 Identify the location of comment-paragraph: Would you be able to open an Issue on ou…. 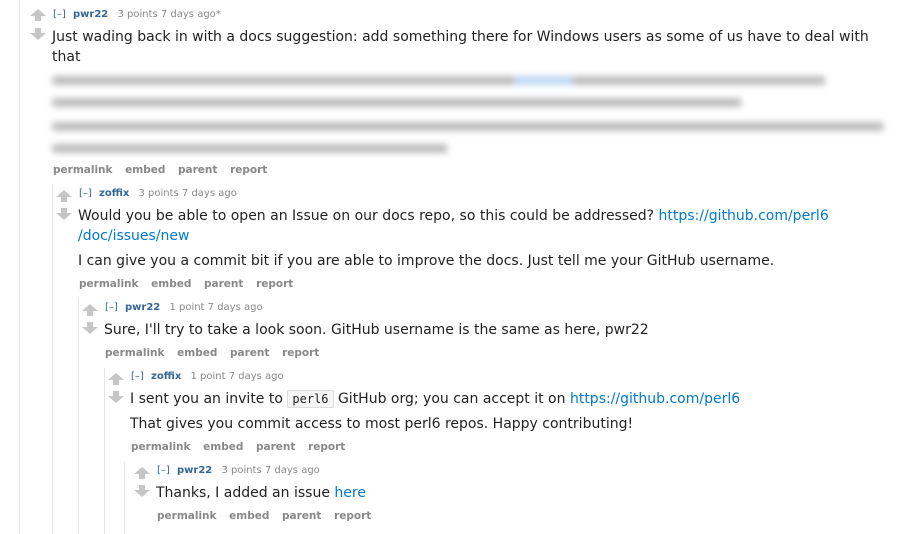
(478, 226).